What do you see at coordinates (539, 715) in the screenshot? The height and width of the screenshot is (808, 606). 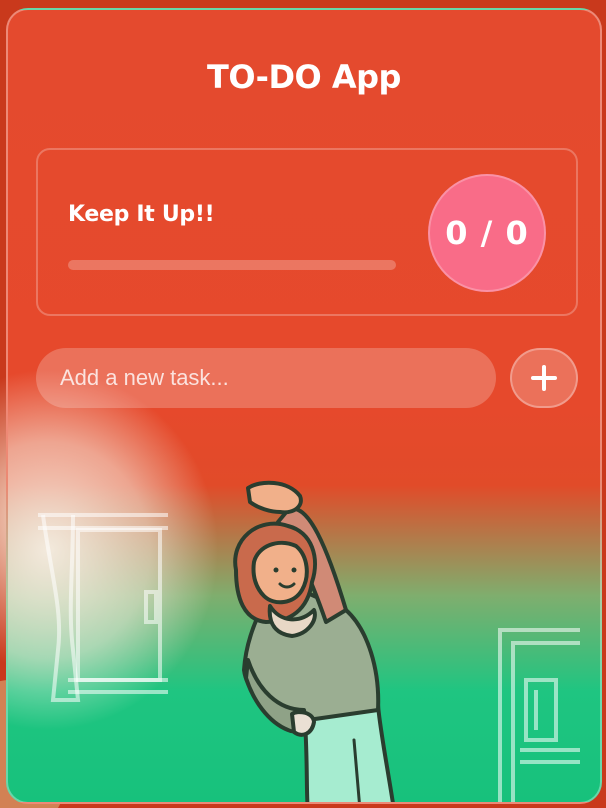 I see `door-line-art` at bounding box center [539, 715].